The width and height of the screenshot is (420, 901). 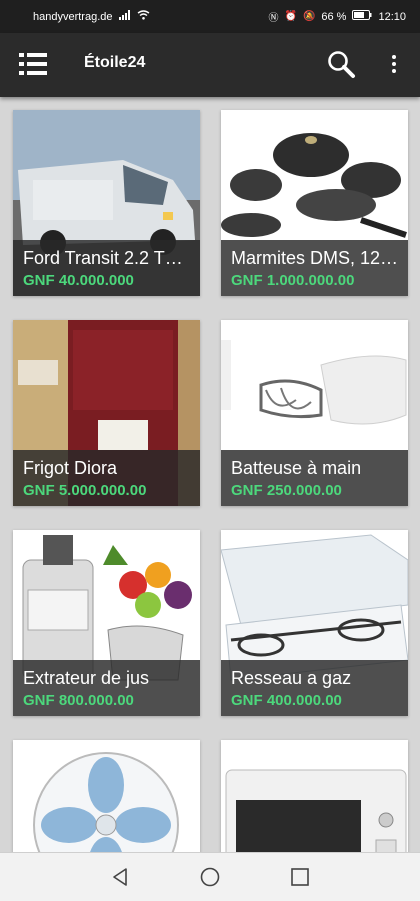 I want to click on system-nav-bar, so click(x=210, y=876).